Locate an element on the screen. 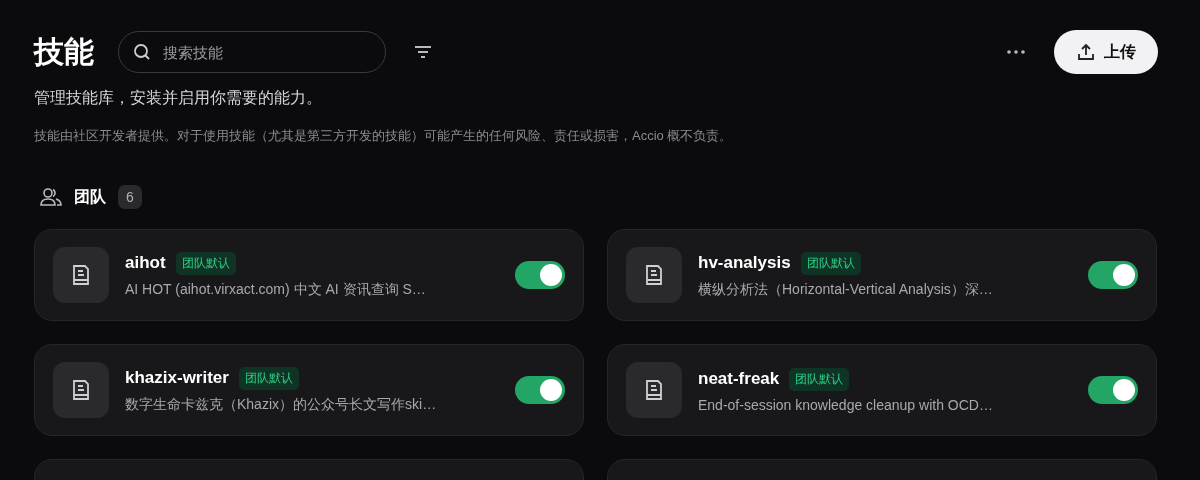 Image resolution: width=1200 pixels, height=480 pixels. upload-button: 上传 is located at coordinates (1106, 52).